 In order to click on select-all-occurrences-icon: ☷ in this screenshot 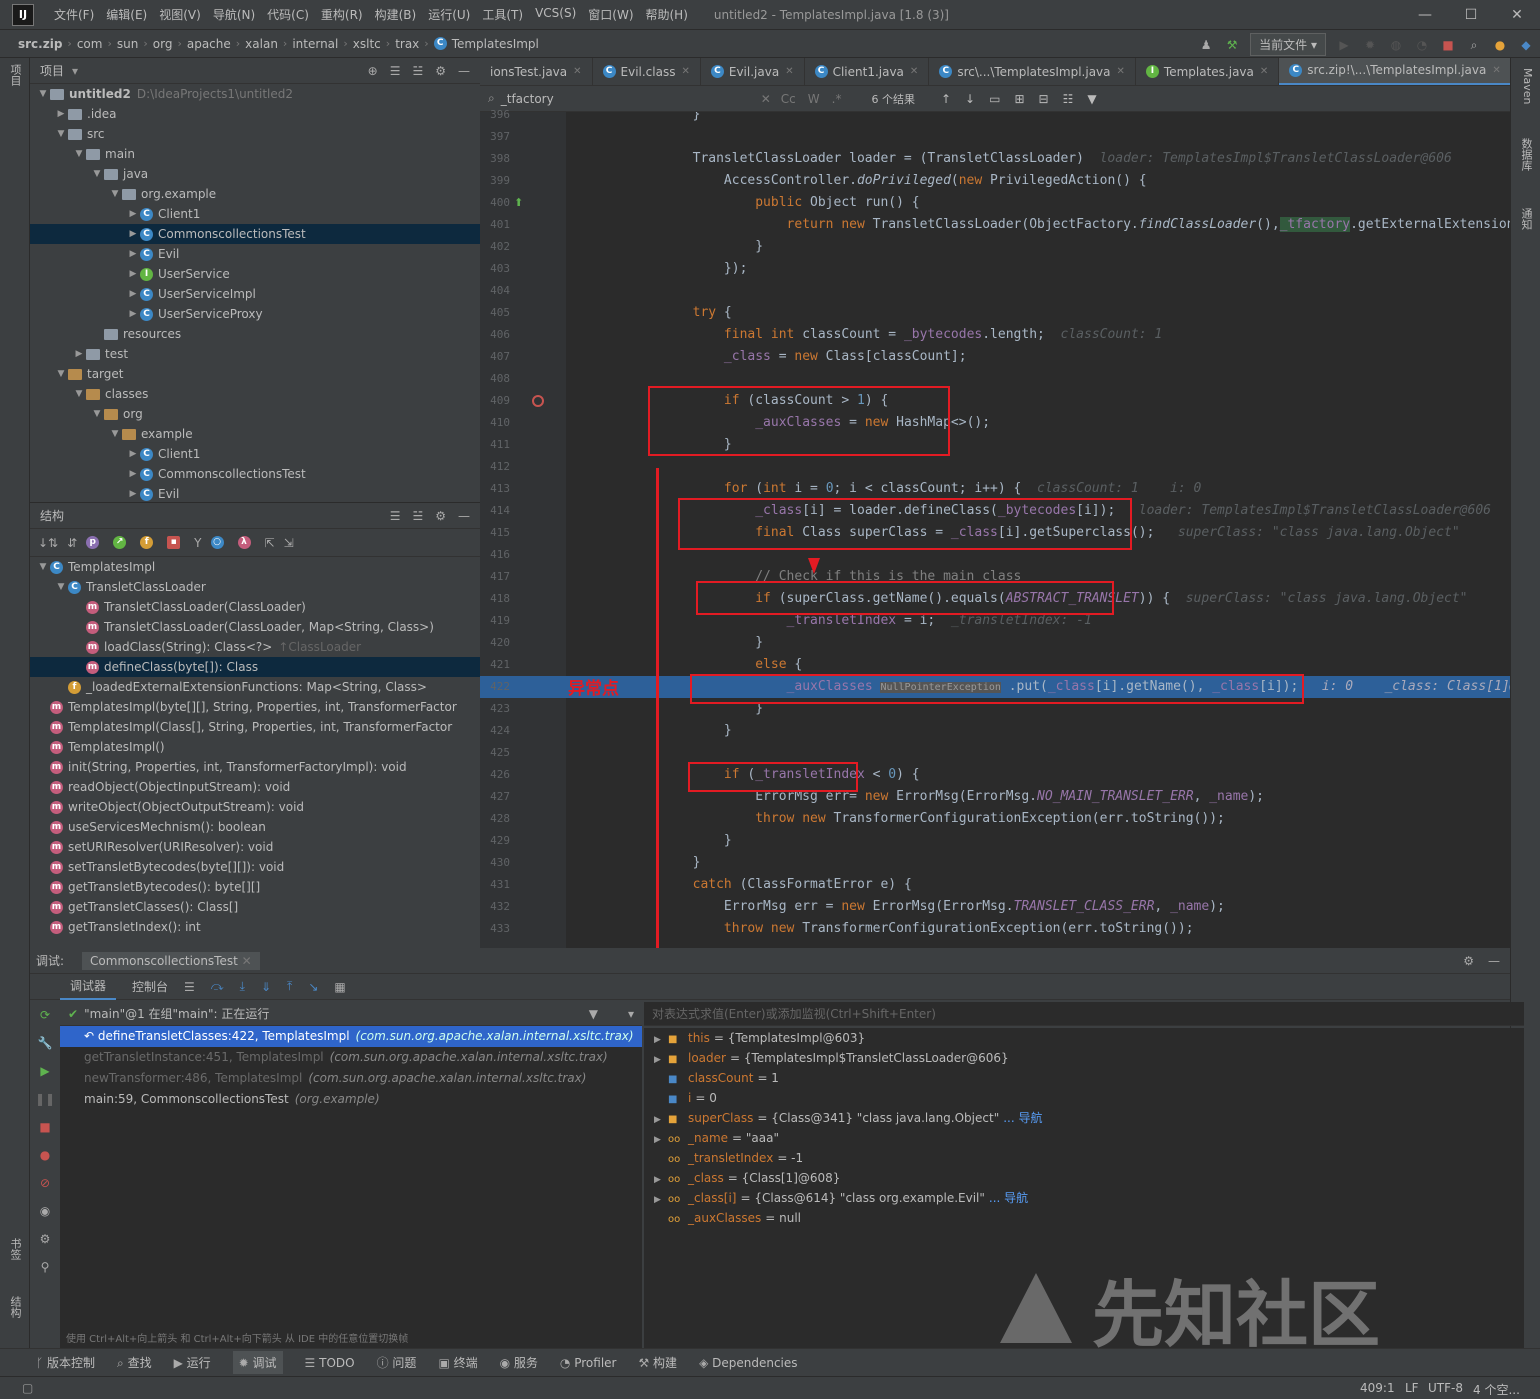, I will do `click(1068, 99)`.